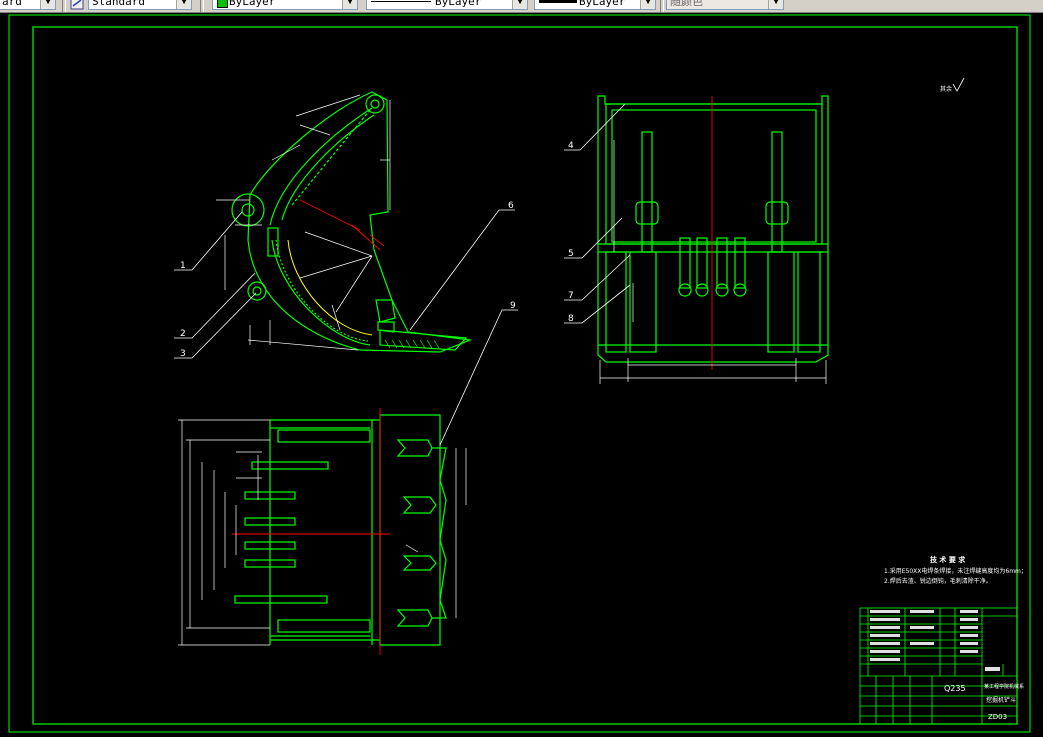 The height and width of the screenshot is (737, 1043). I want to click on linetype-value: ByLayer, so click(458, 4).